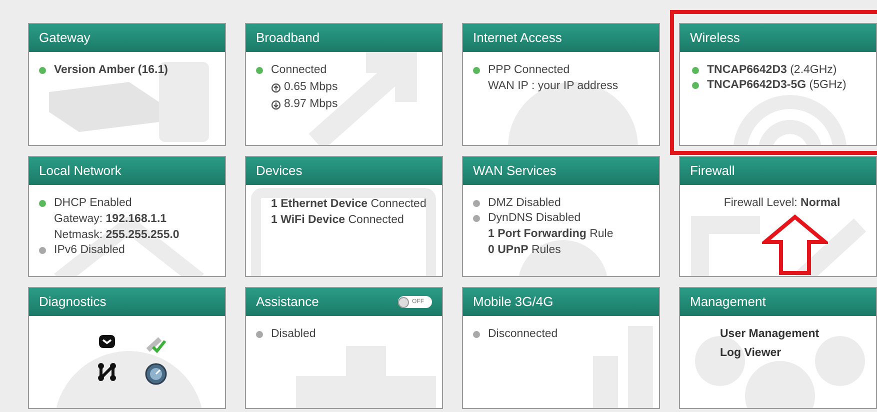  I want to click on tile-title: Diagnostics, so click(72, 302).